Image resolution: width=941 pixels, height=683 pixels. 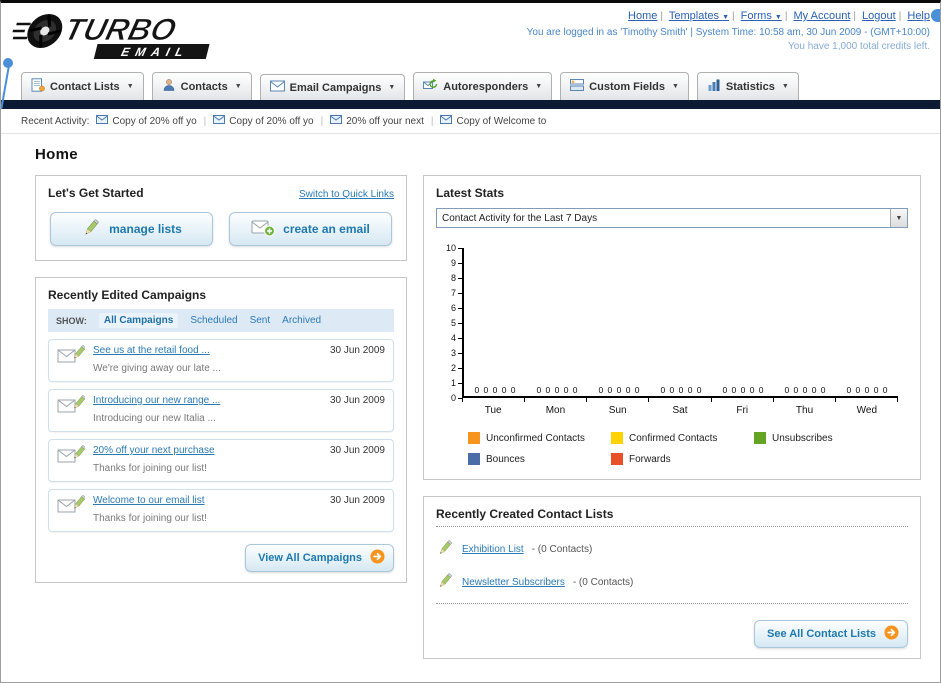 I want to click on see-all-contact-lists-button: See All Contact Lists, so click(x=830, y=634).